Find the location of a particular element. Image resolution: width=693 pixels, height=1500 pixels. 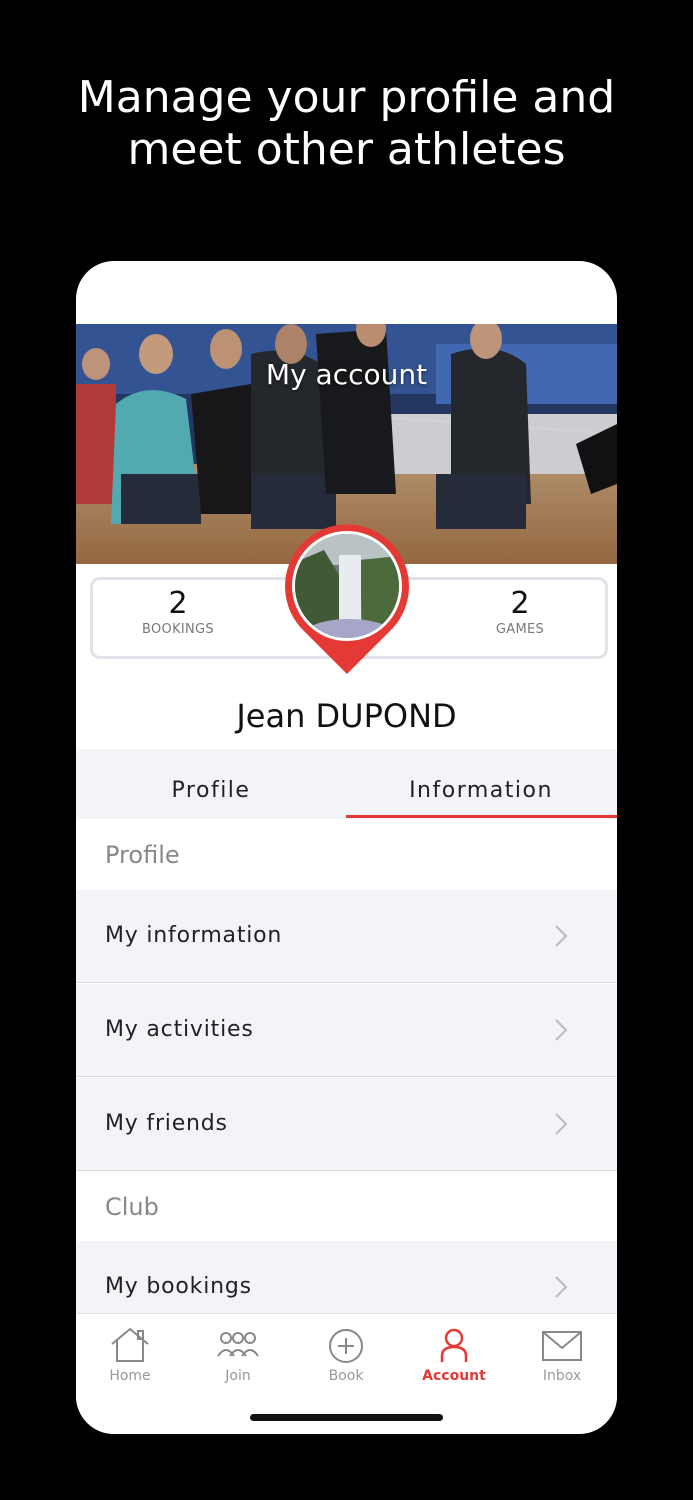

page-title: My account is located at coordinates (346, 374).